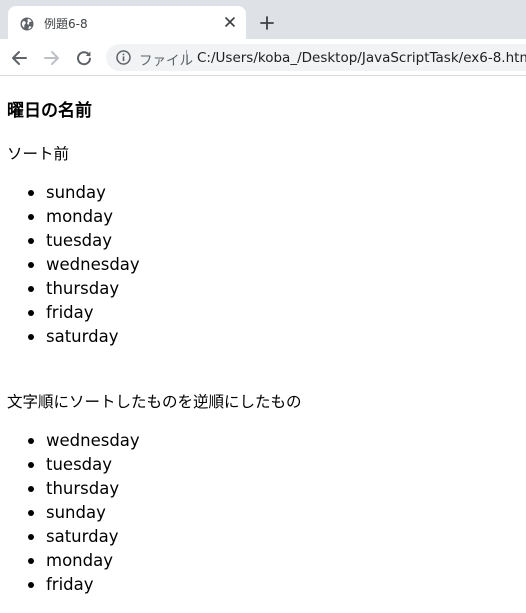 The image size is (526, 613). Describe the element at coordinates (49, 111) in the screenshot. I see `page-heading: 曜日の名前` at that location.